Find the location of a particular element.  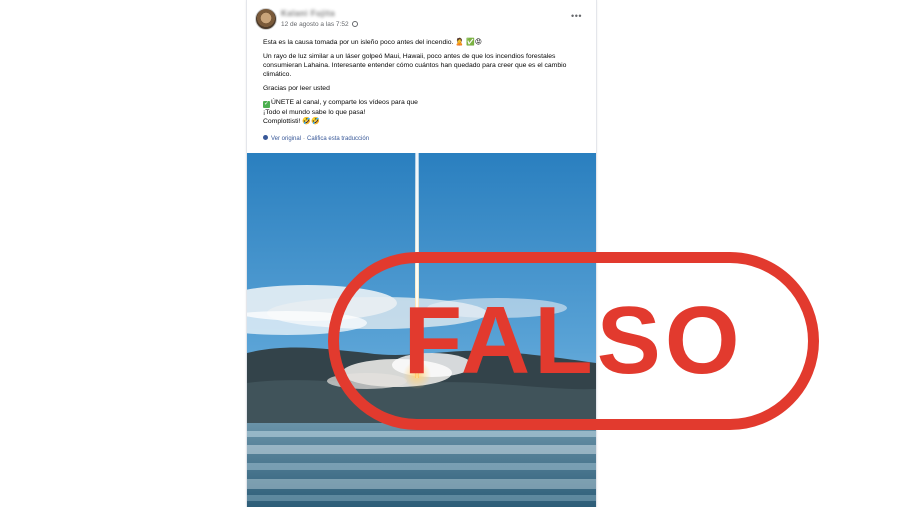

globe-icon is located at coordinates (354, 24).